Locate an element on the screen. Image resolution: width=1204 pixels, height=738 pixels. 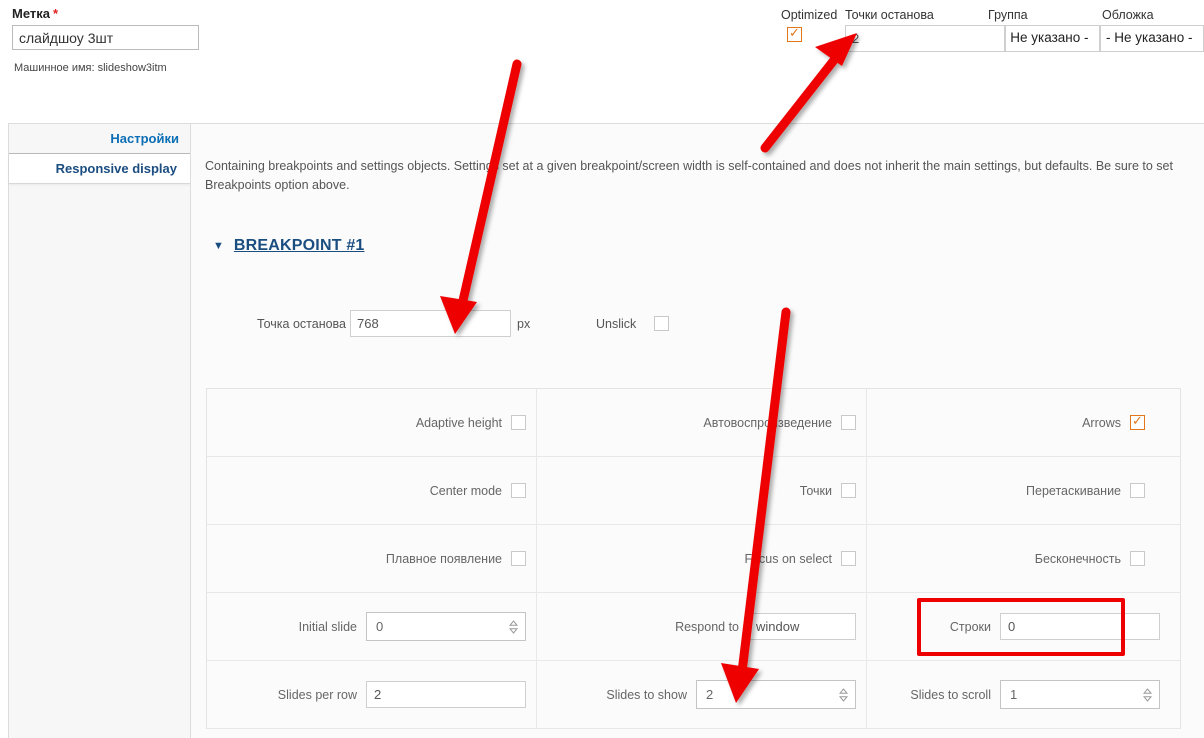
settings-row: Initial slide Respond to is located at coordinates (693, 627).